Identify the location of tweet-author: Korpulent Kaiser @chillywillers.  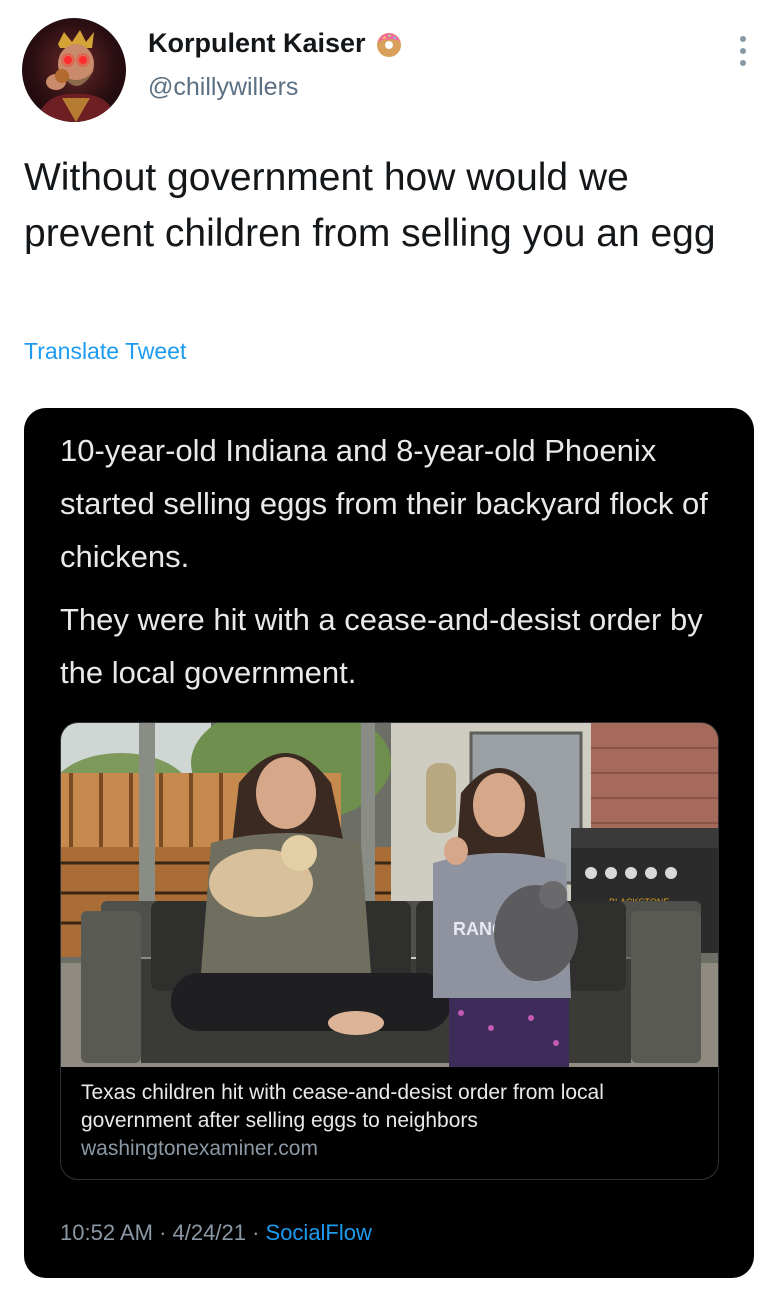
(276, 65).